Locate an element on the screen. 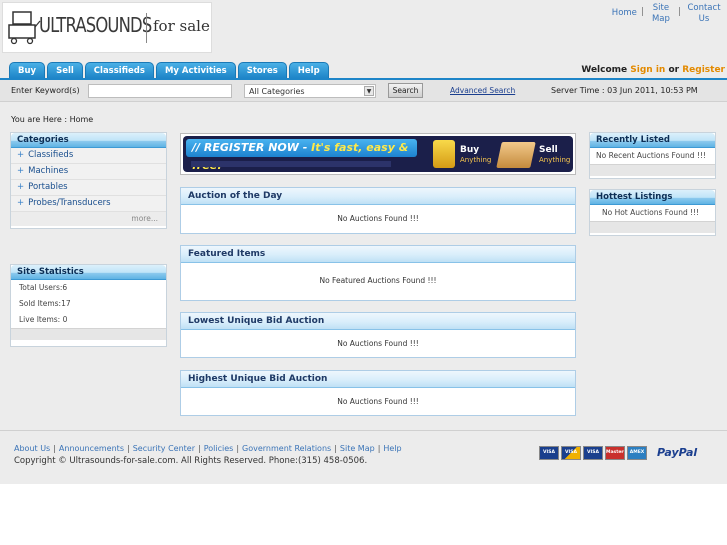 This screenshot has width=727, height=545. banner-subtext-bar is located at coordinates (291, 164).